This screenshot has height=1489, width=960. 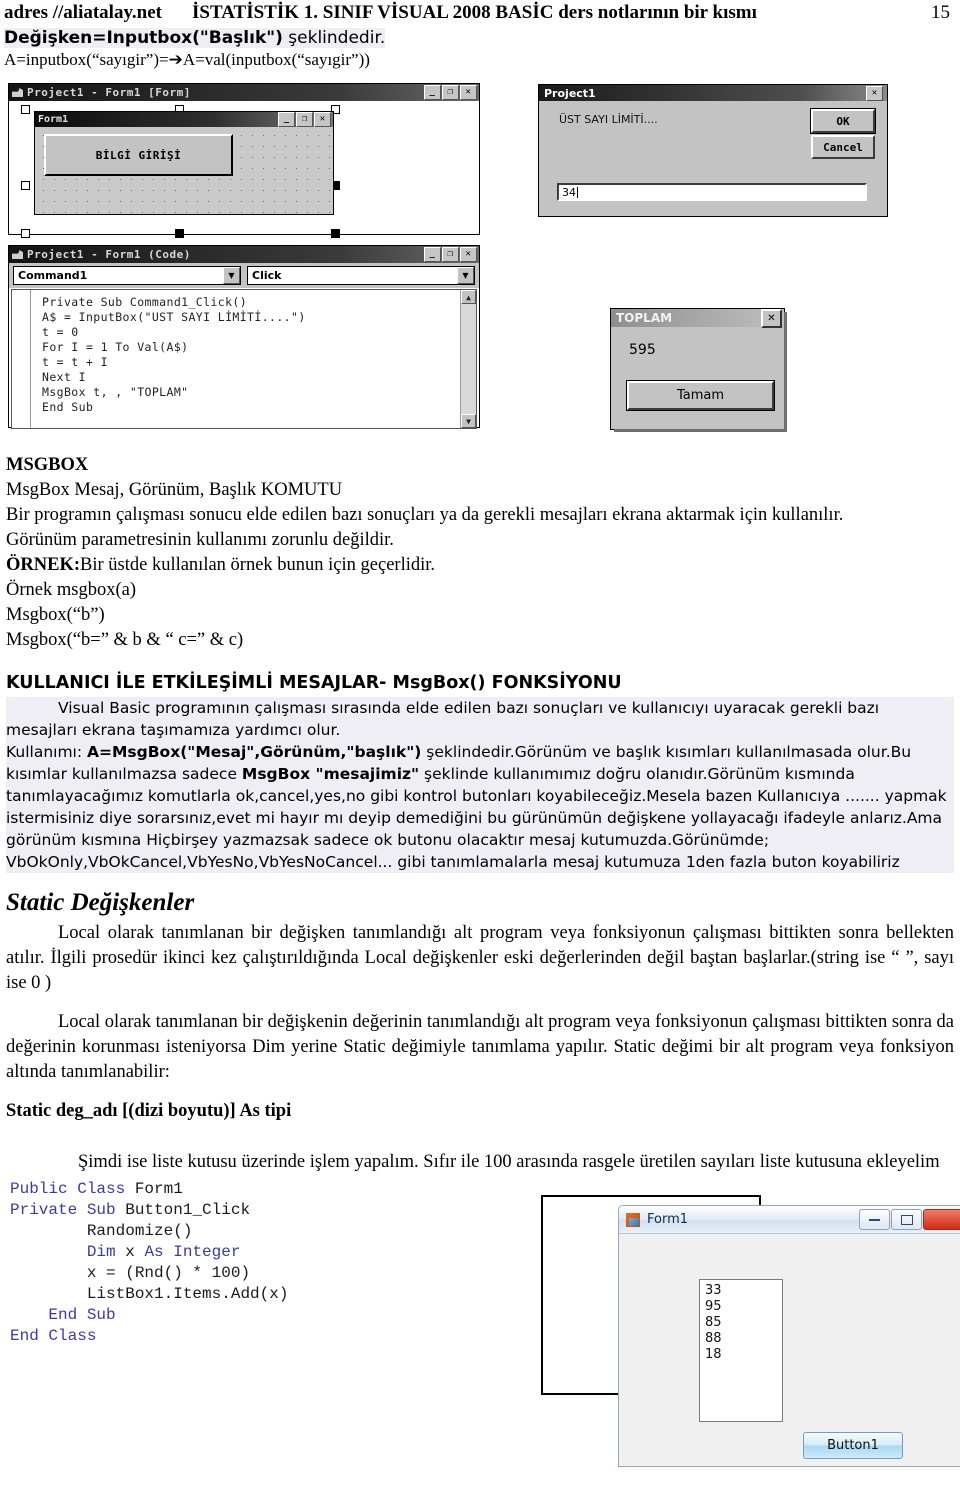 What do you see at coordinates (125, 640) in the screenshot?
I see `msgbox-line-6: Msgbox(“b=” & b & “ c=” & c)` at bounding box center [125, 640].